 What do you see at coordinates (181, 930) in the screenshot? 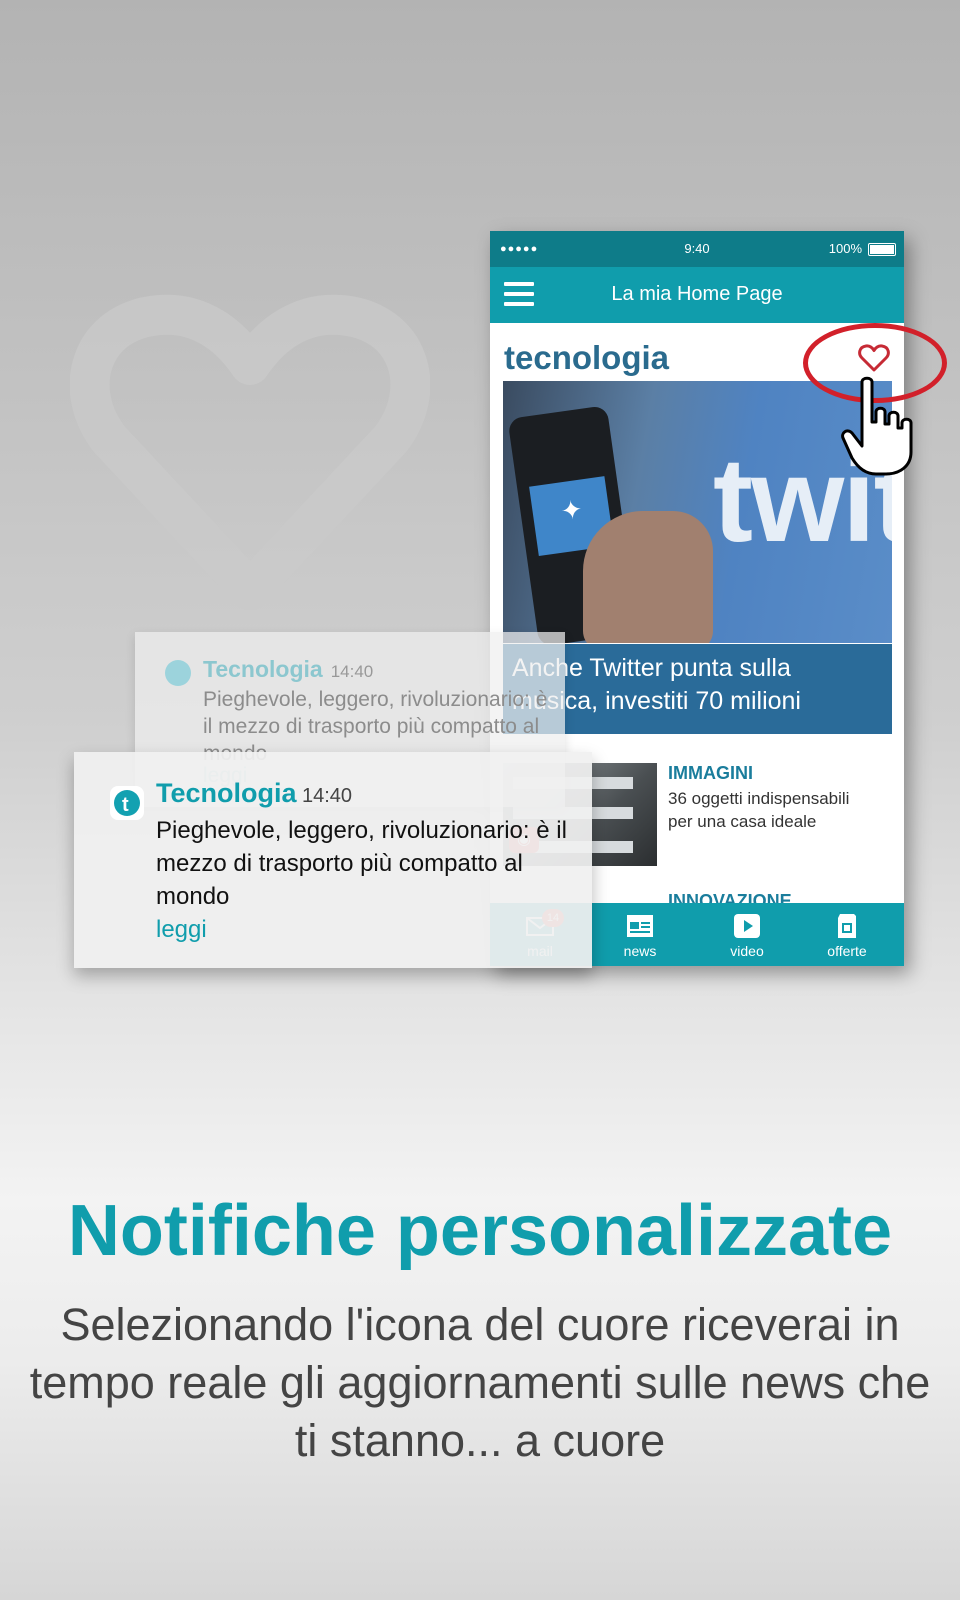
I see `read-link: leggi` at bounding box center [181, 930].